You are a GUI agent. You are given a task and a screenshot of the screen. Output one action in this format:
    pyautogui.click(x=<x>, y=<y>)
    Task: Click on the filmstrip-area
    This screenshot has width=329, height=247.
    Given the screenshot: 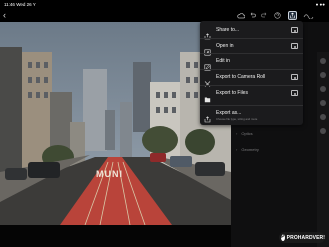 What is the action you would take?
    pyautogui.click(x=115, y=236)
    